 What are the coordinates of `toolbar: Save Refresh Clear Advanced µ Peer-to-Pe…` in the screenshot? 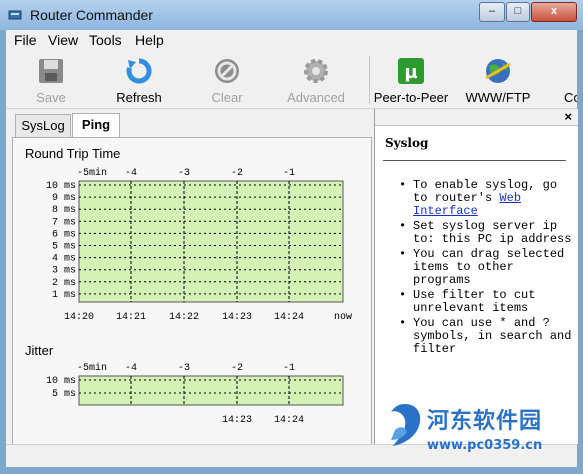 It's located at (291, 79).